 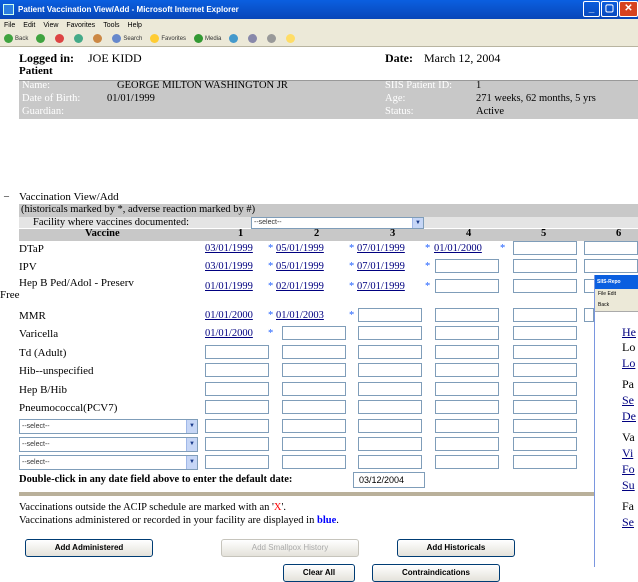 I want to click on menu-file: File, so click(x=9, y=25).